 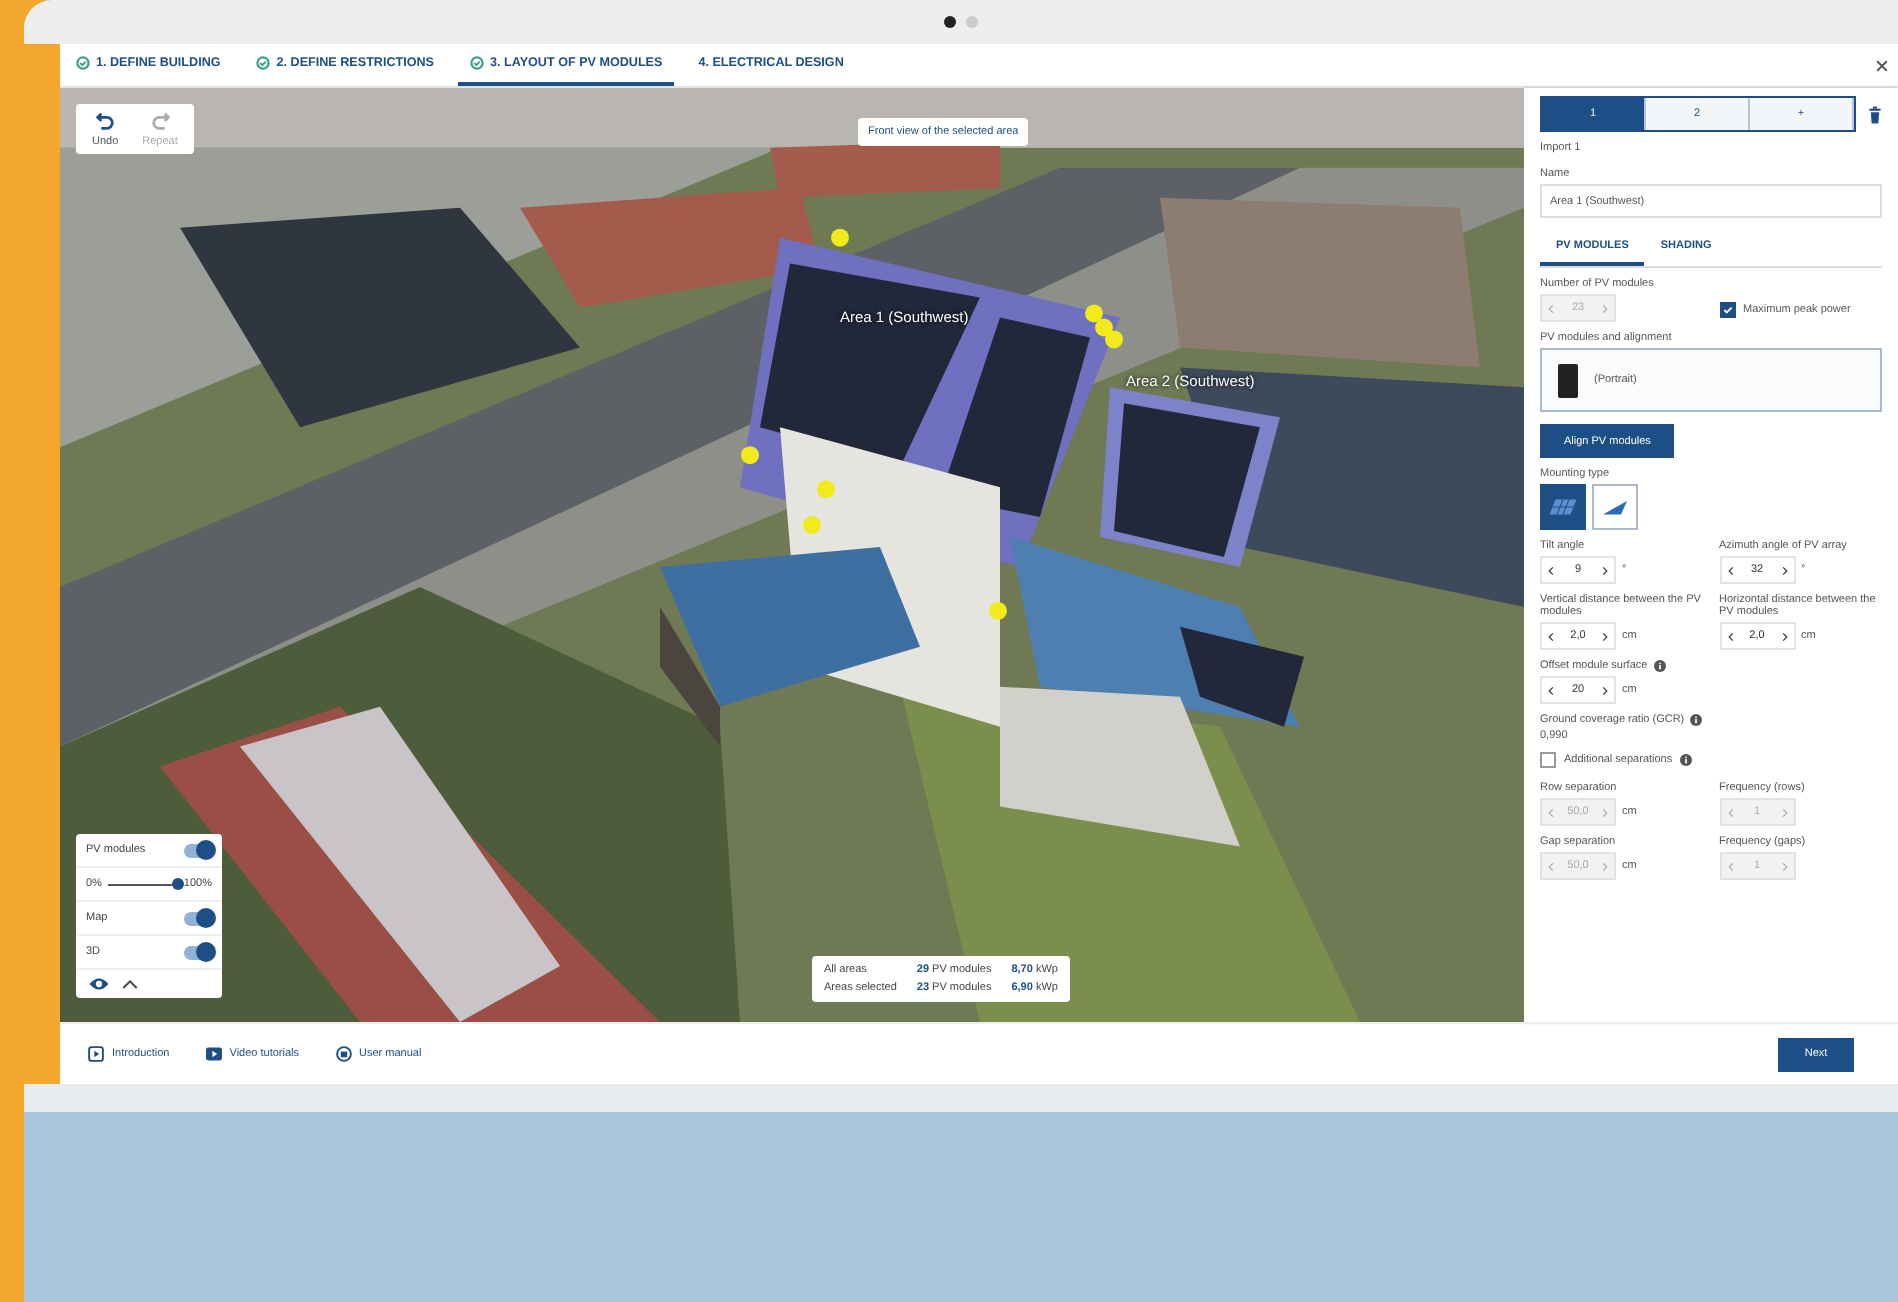 I want to click on redo-icon, so click(x=160, y=121).